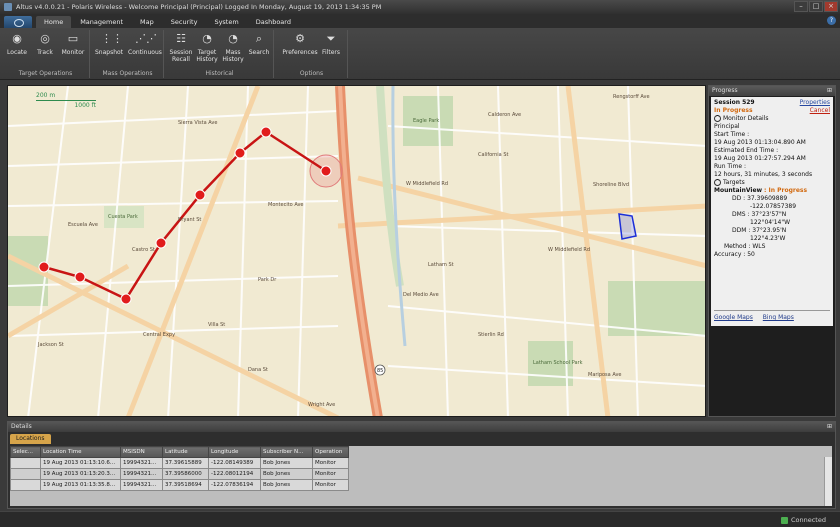  I want to click on bing-maps-link: Bing Maps, so click(778, 317).